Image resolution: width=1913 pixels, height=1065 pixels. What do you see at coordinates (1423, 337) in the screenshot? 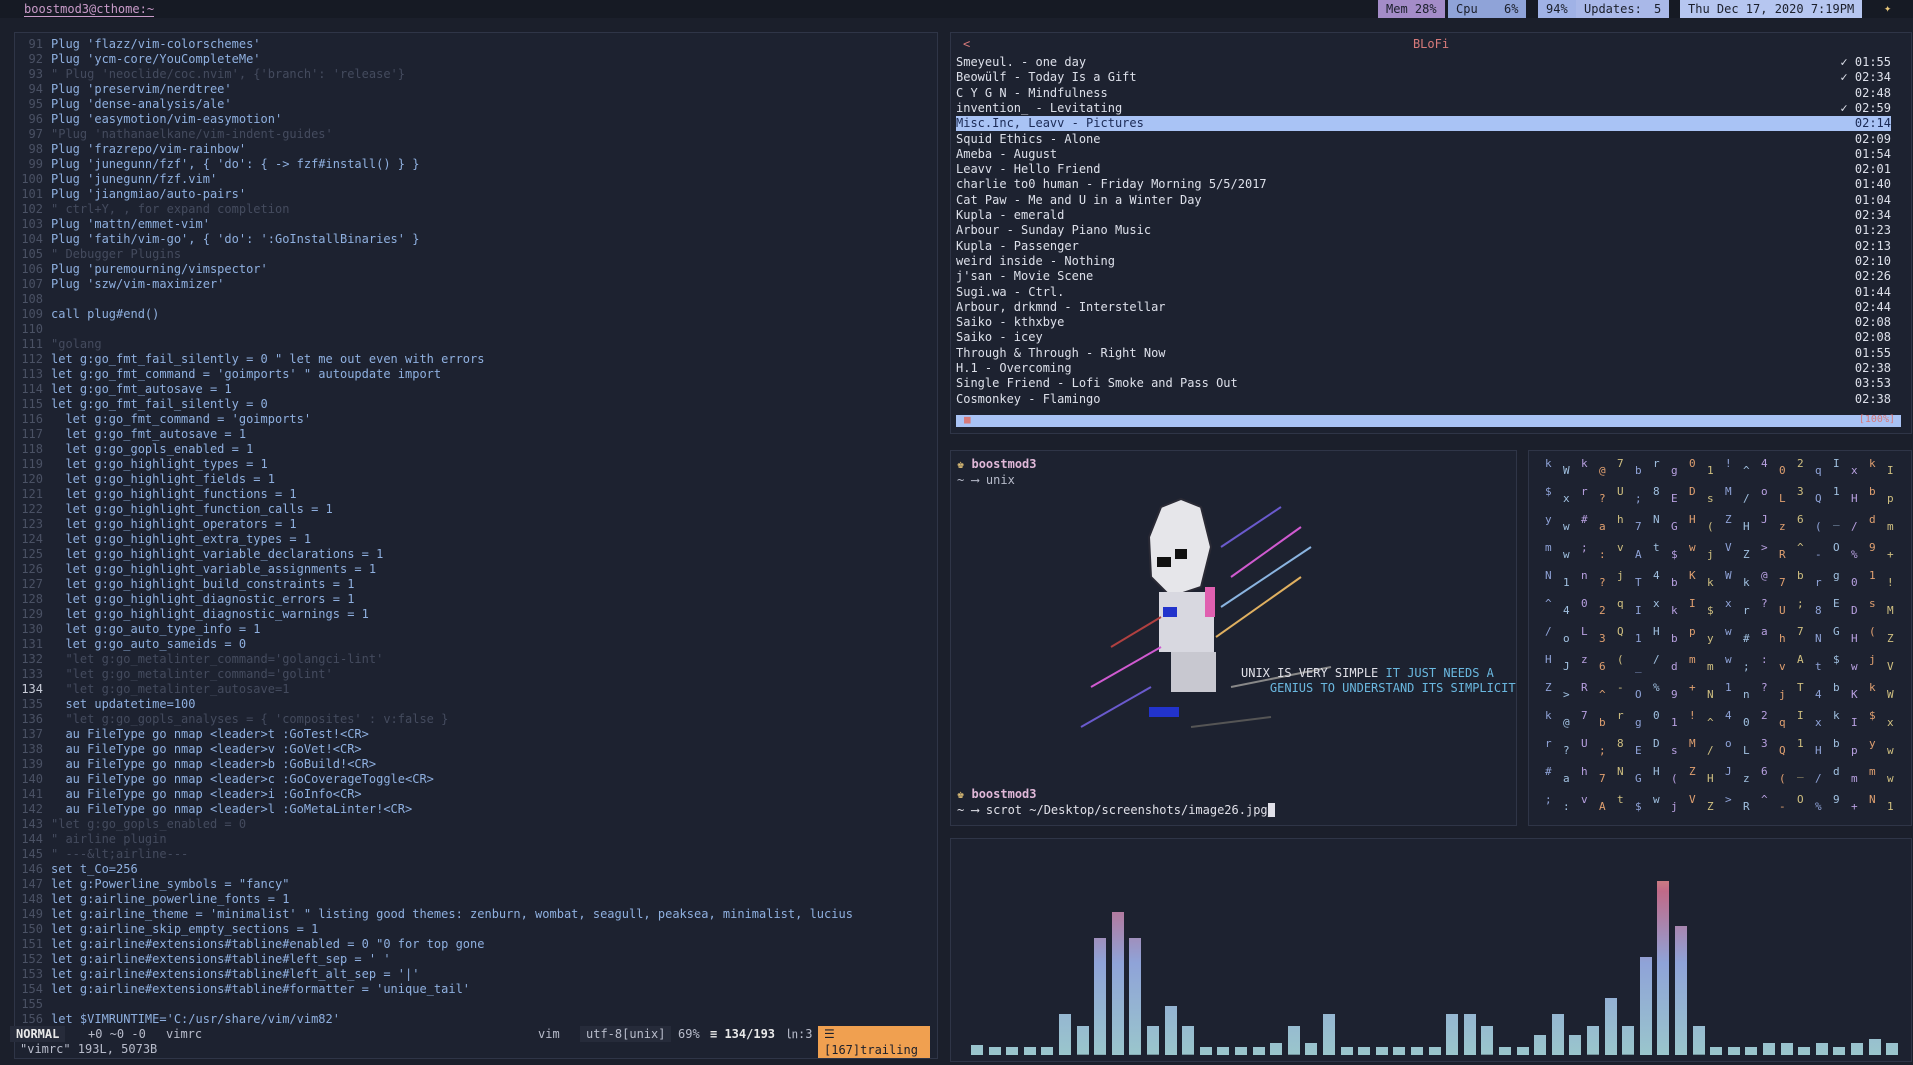
I see `track-item: Saiko - icey 02:08` at bounding box center [1423, 337].